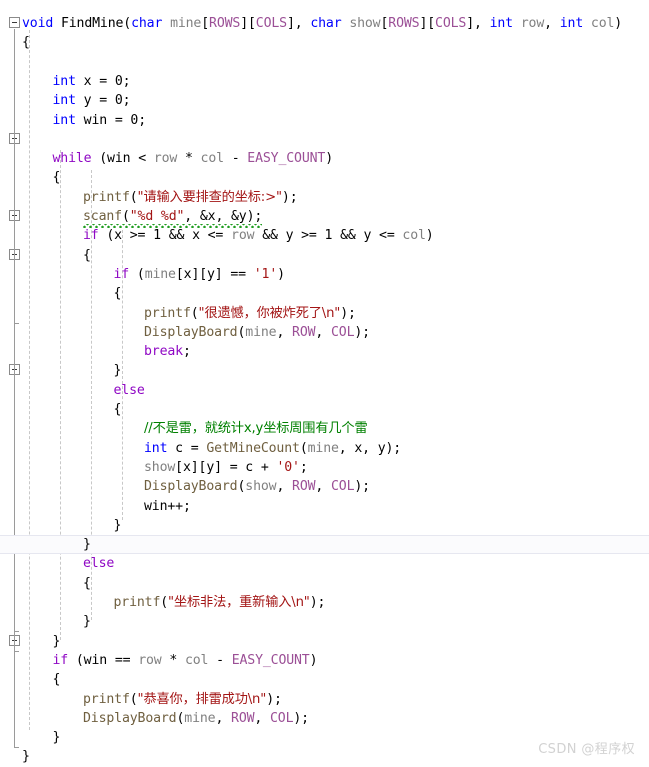 Image resolution: width=649 pixels, height=767 pixels. Describe the element at coordinates (130, 718) in the screenshot. I see `code-token: DisplayBoard` at that location.